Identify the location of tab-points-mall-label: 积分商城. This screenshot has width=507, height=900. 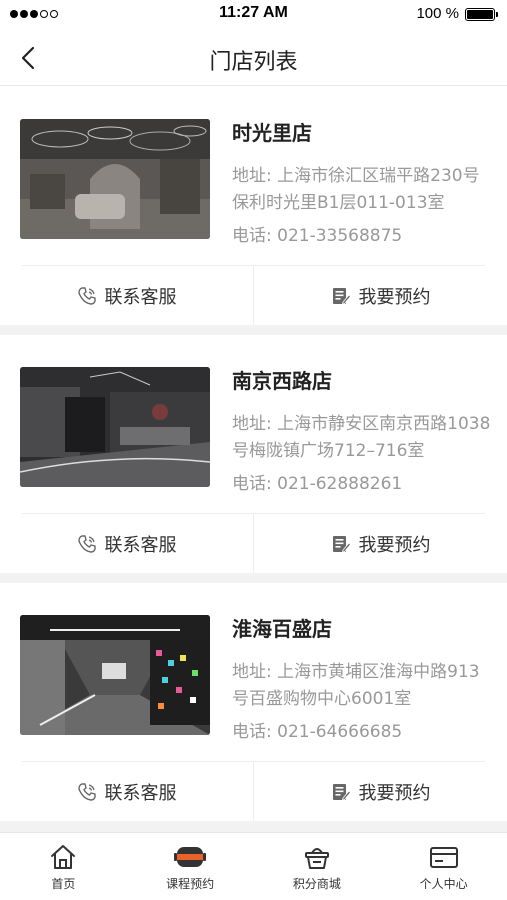
(316, 884).